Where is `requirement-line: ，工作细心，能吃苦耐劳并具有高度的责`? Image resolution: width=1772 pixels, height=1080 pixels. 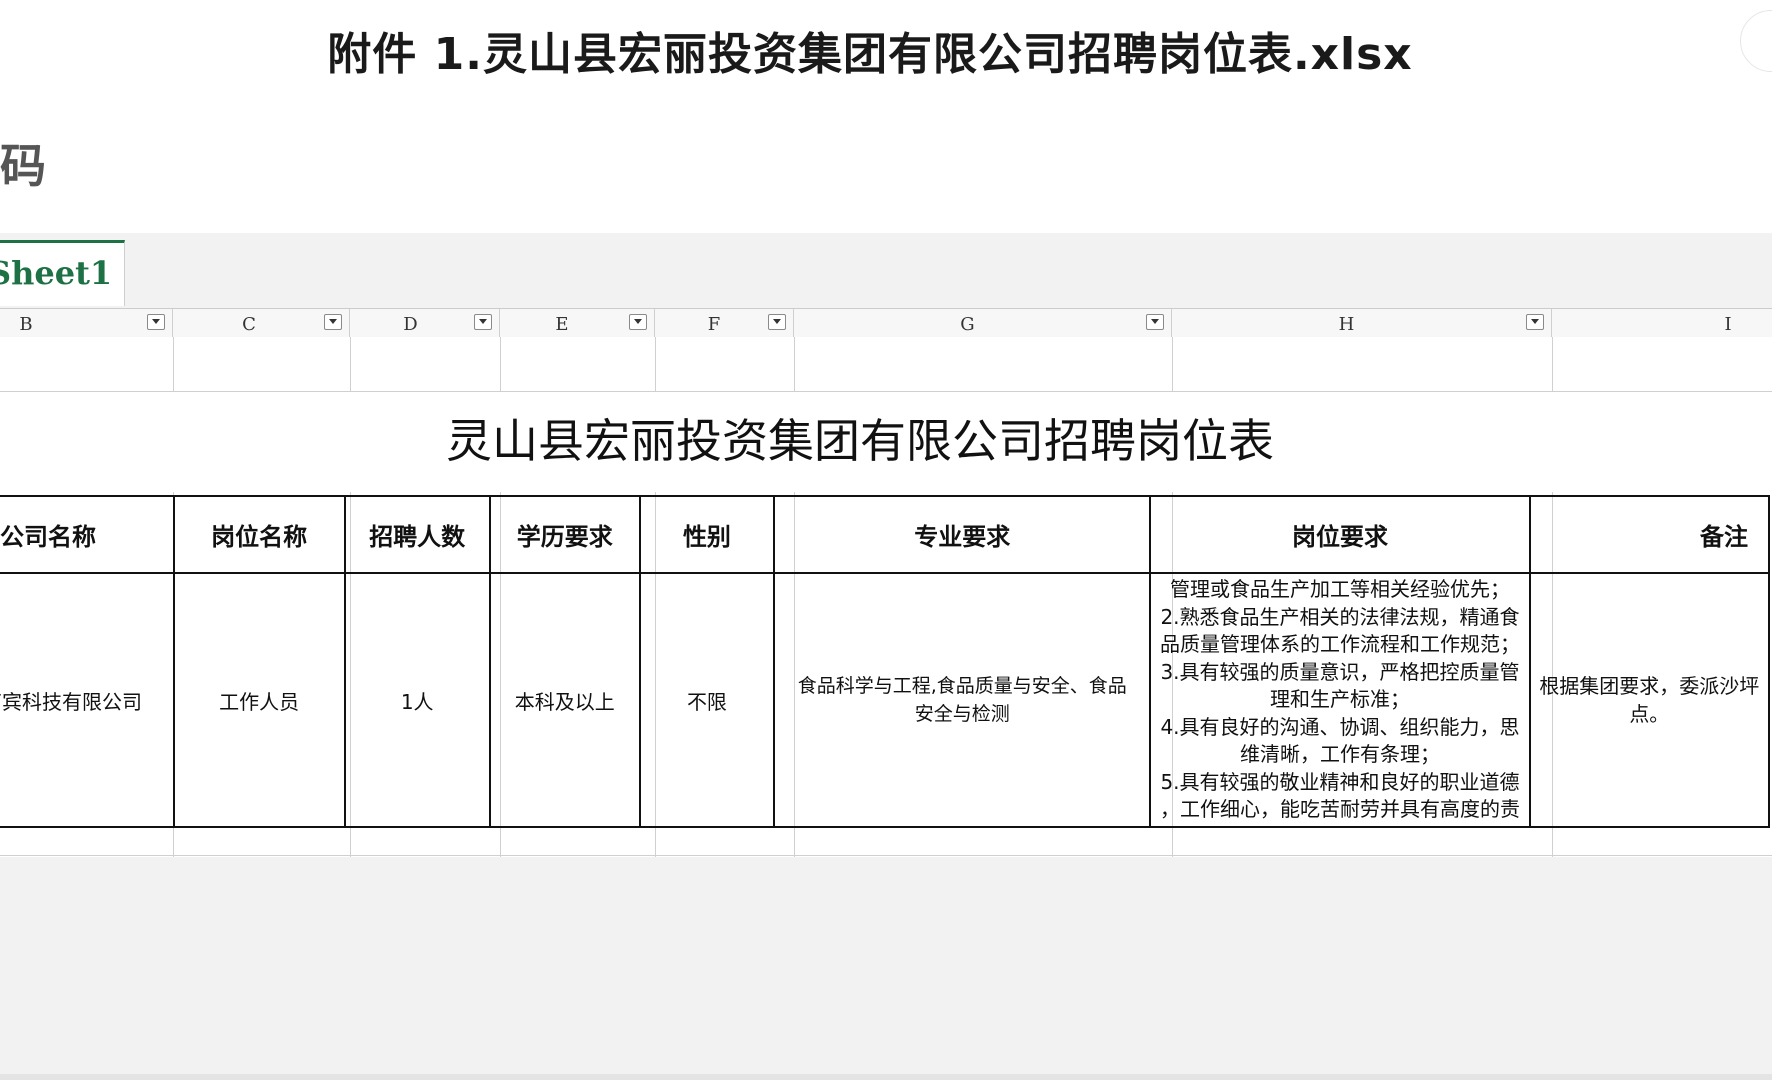 requirement-line: ，工作细心，能吃苦耐劳并具有高度的责 is located at coordinates (1340, 809).